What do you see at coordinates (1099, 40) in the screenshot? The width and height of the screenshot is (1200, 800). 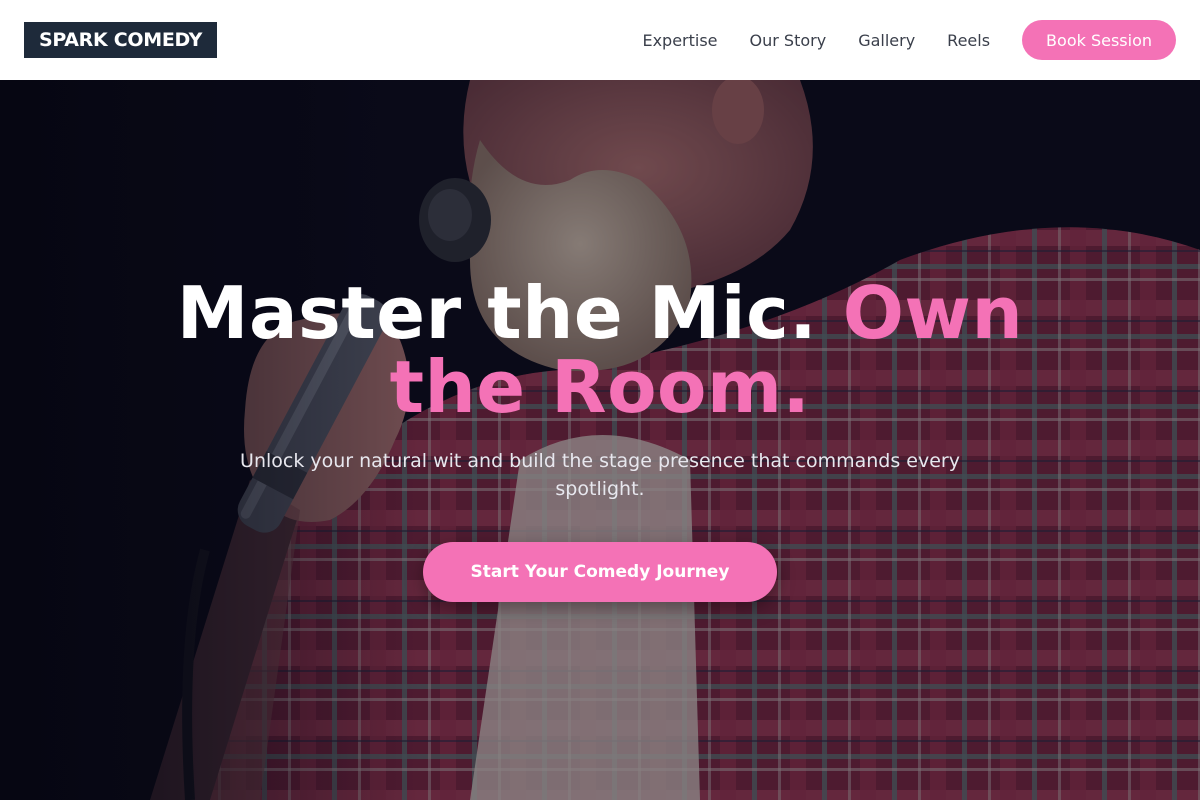 I see `book-session-button: Book Session` at bounding box center [1099, 40].